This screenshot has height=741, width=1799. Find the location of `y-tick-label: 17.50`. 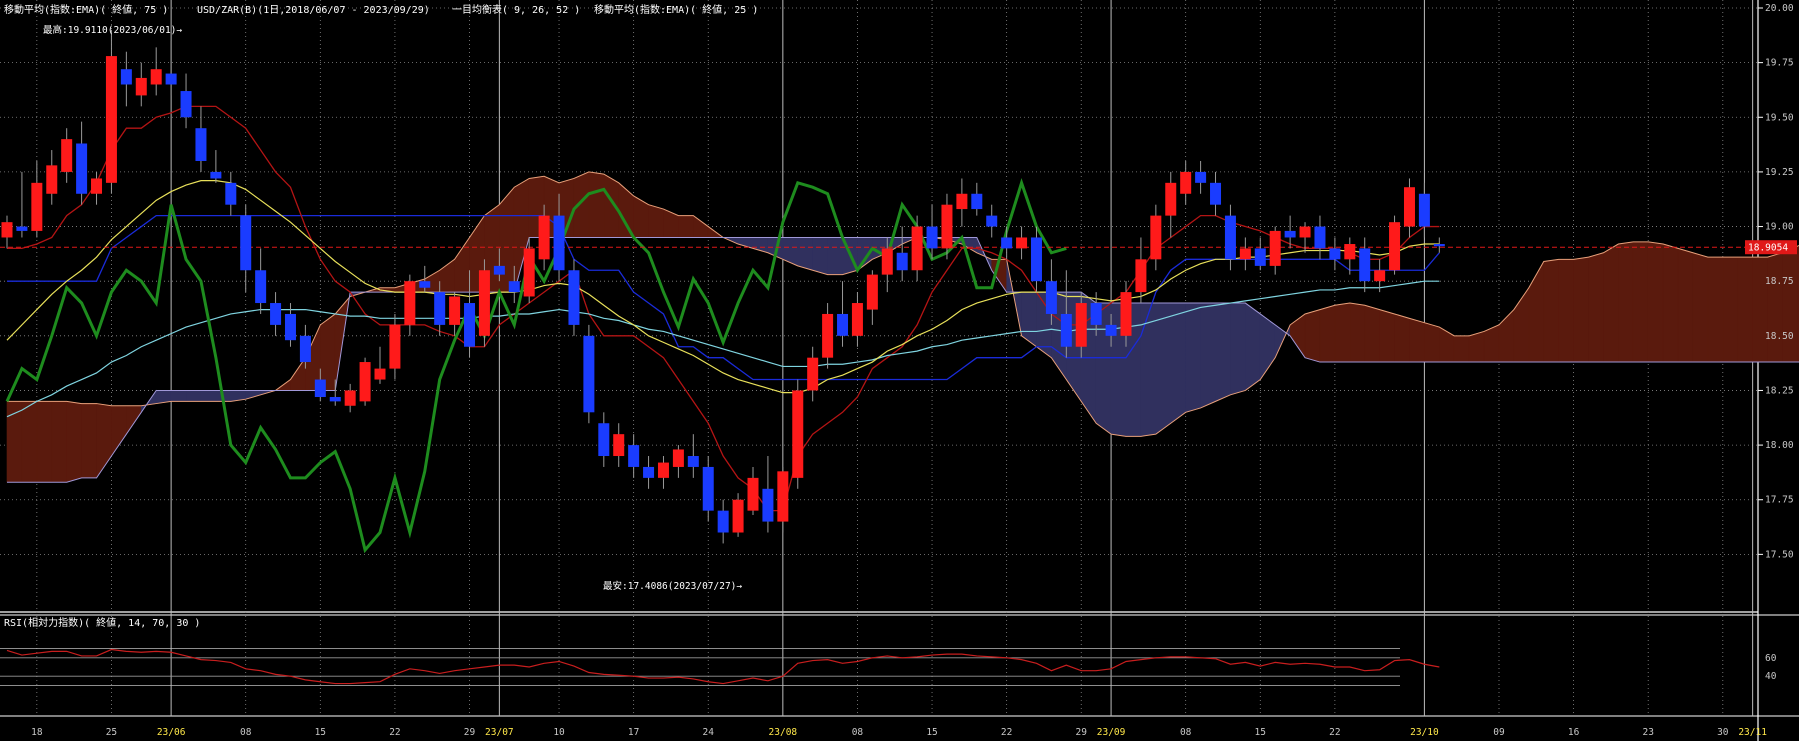

y-tick-label: 17.50 is located at coordinates (1779, 554).